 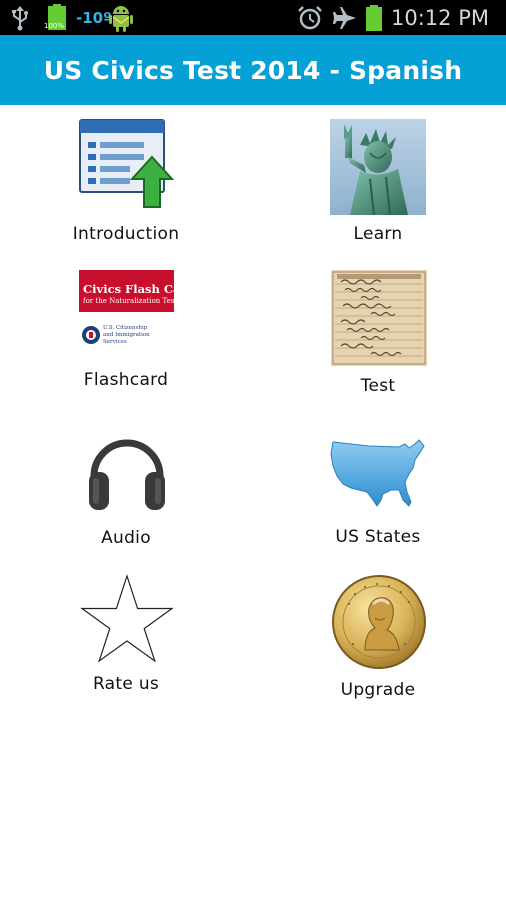 I want to click on star-outline-icon, so click(x=127, y=620).